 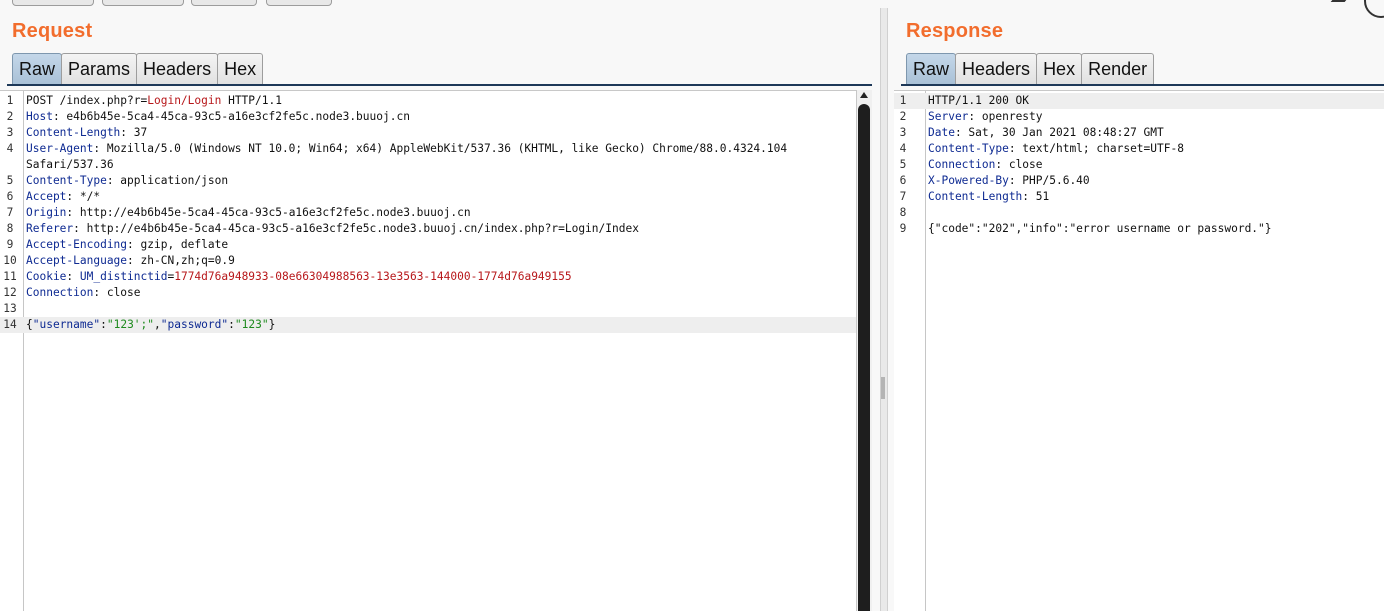 What do you see at coordinates (1049, 180) in the screenshot?
I see `code-token: : PHP/5.6.40` at bounding box center [1049, 180].